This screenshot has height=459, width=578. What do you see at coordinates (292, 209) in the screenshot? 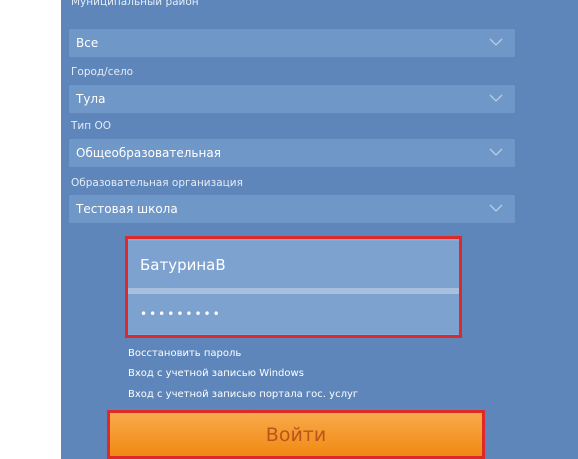
I see `organization-select: Тестовая школа` at bounding box center [292, 209].